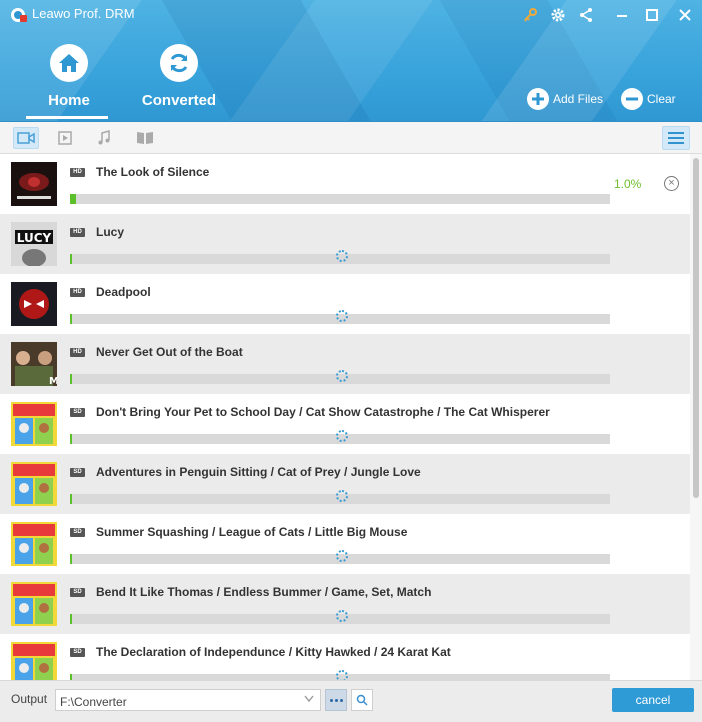  What do you see at coordinates (351, 138) in the screenshot?
I see `filter-bar` at bounding box center [351, 138].